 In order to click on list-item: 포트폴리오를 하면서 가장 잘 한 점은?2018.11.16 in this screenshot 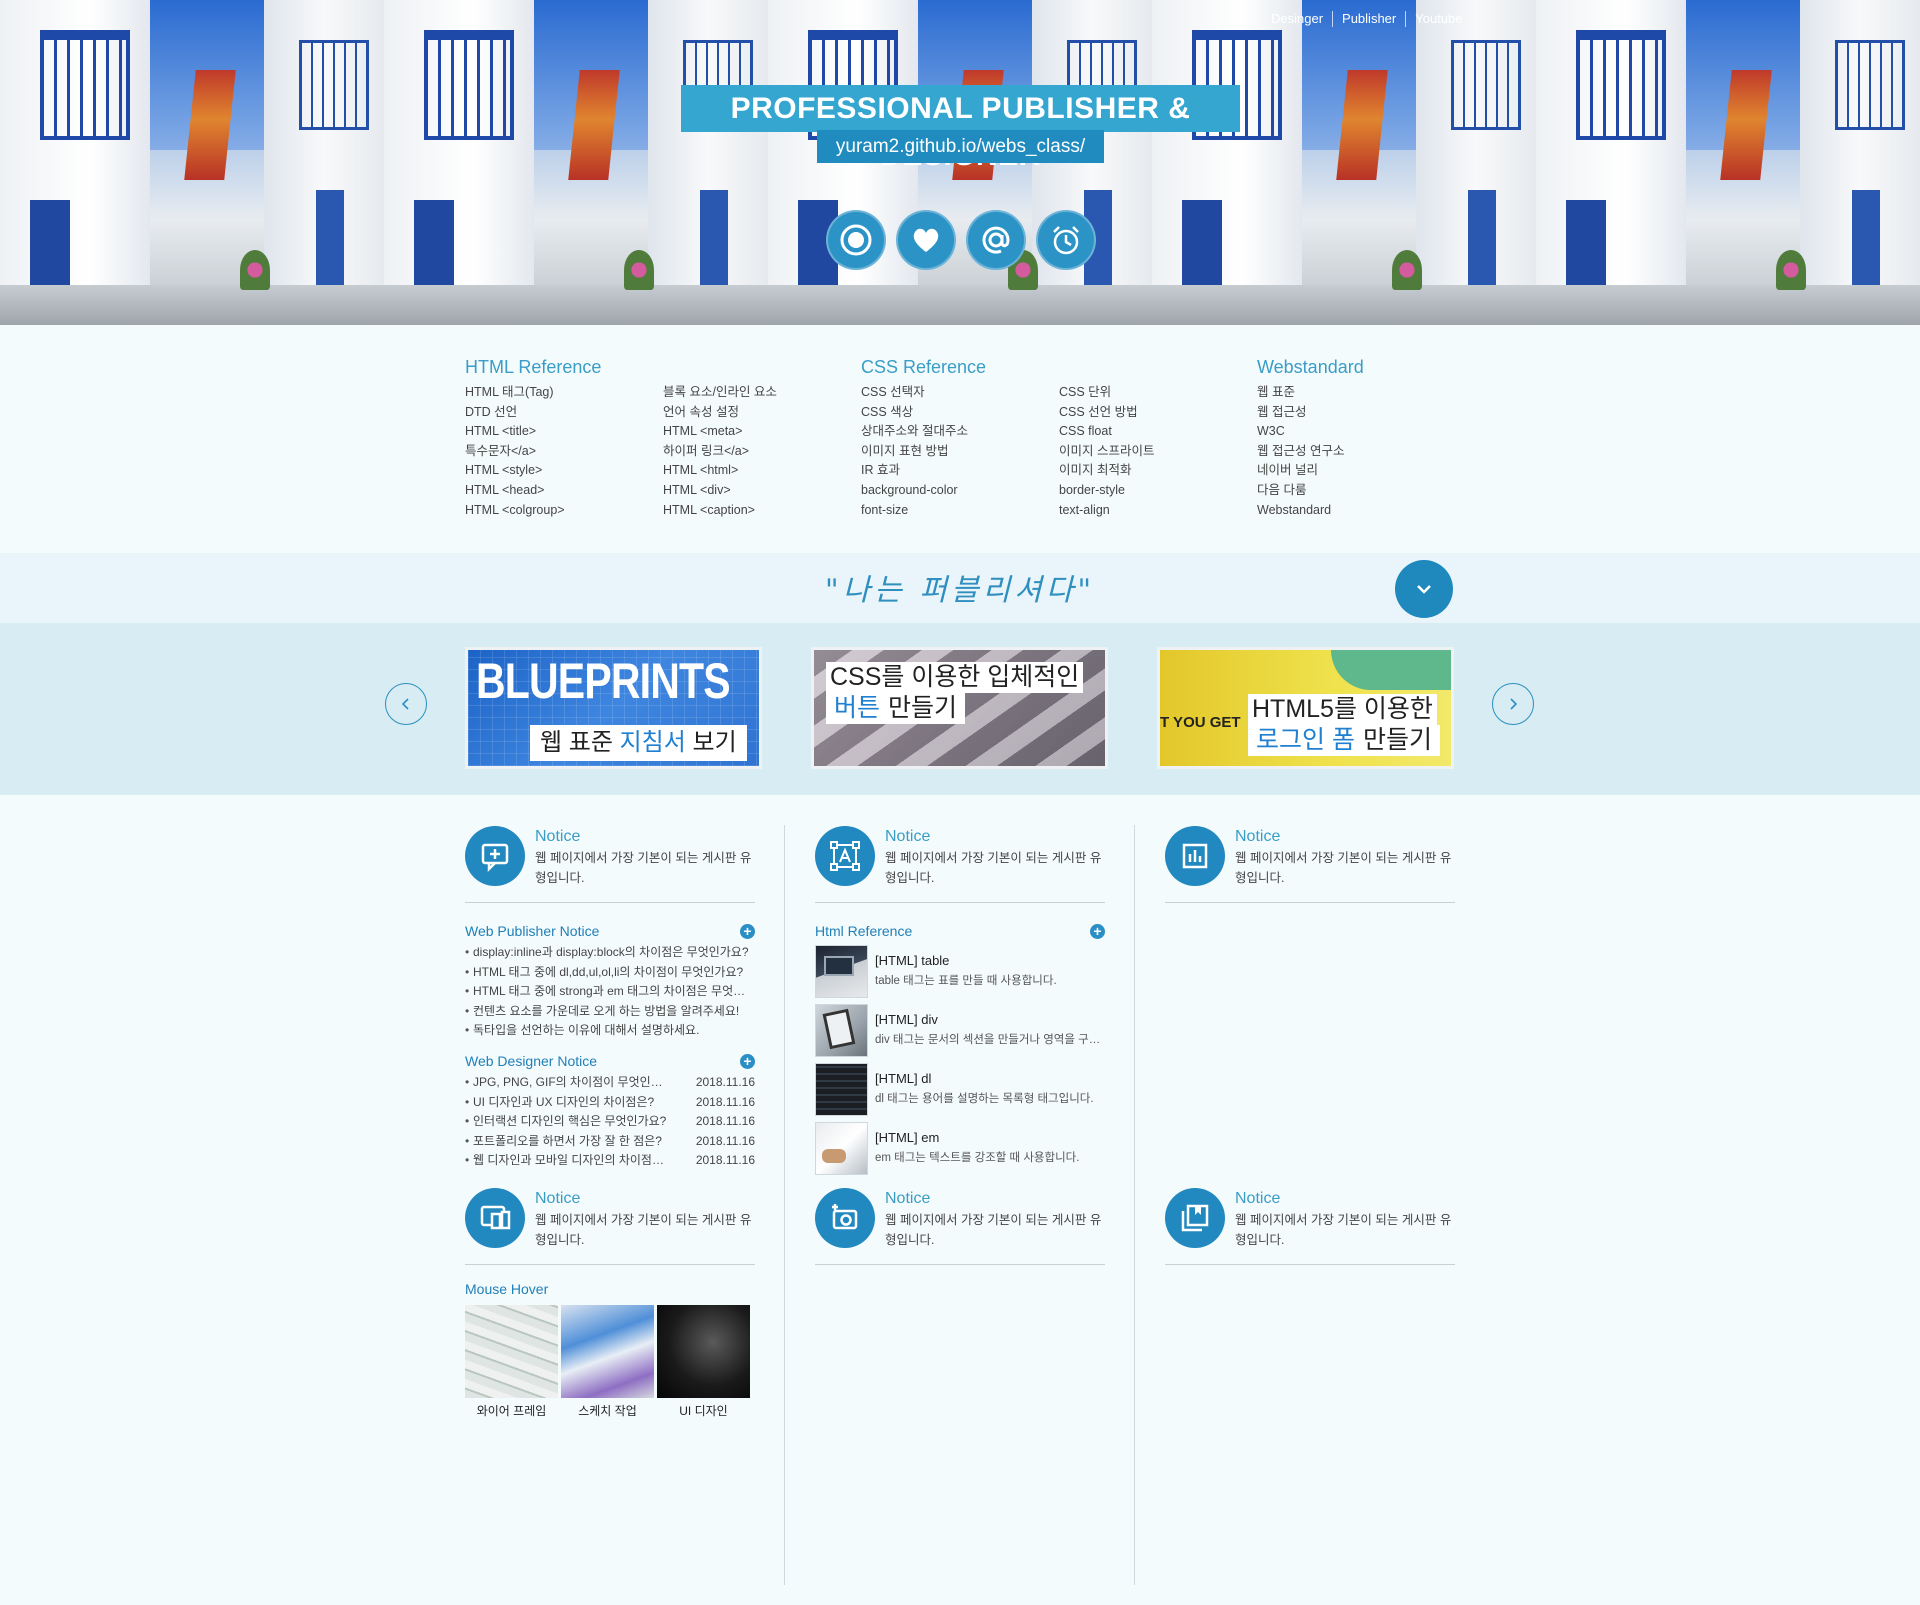, I will do `click(610, 1142)`.